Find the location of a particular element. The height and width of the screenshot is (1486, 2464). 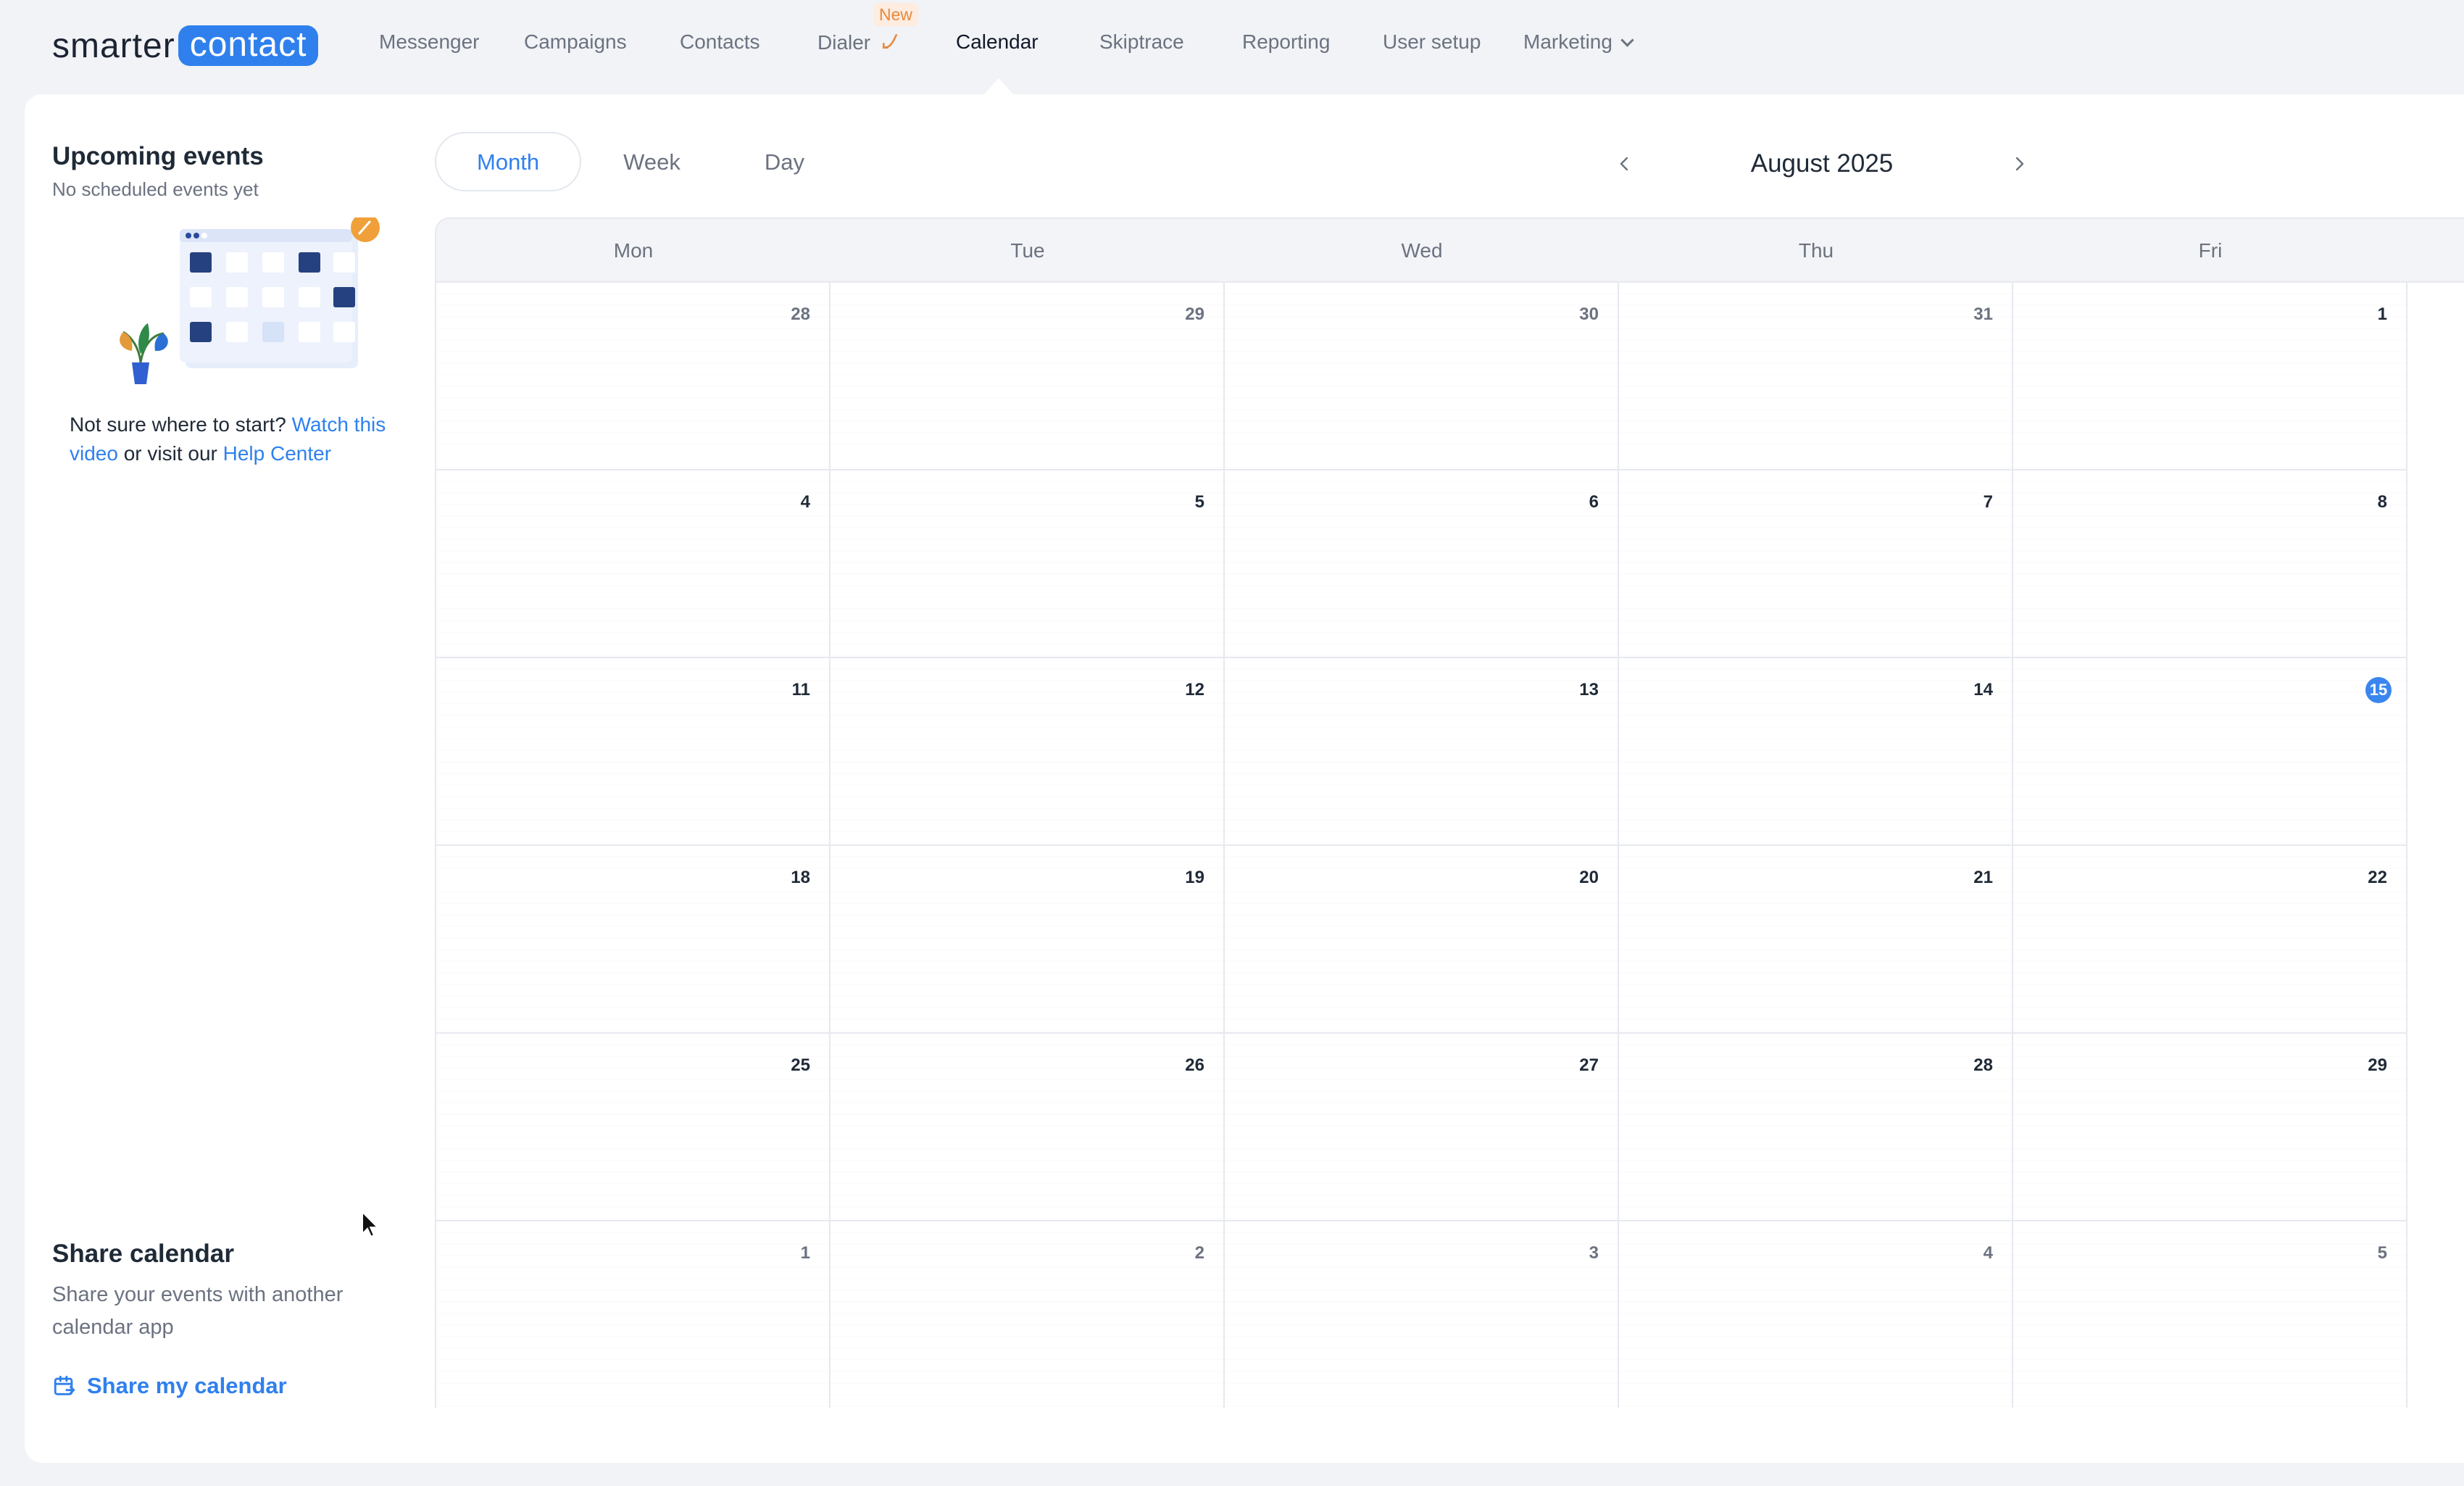

nav-dialer: Dialer is located at coordinates (858, 42).